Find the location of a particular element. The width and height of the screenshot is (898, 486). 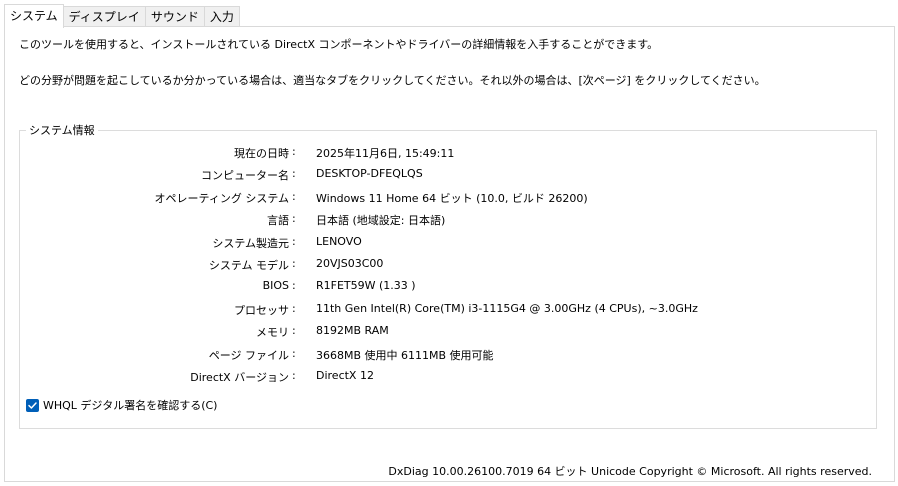

tab-sound: サウンド is located at coordinates (175, 16).